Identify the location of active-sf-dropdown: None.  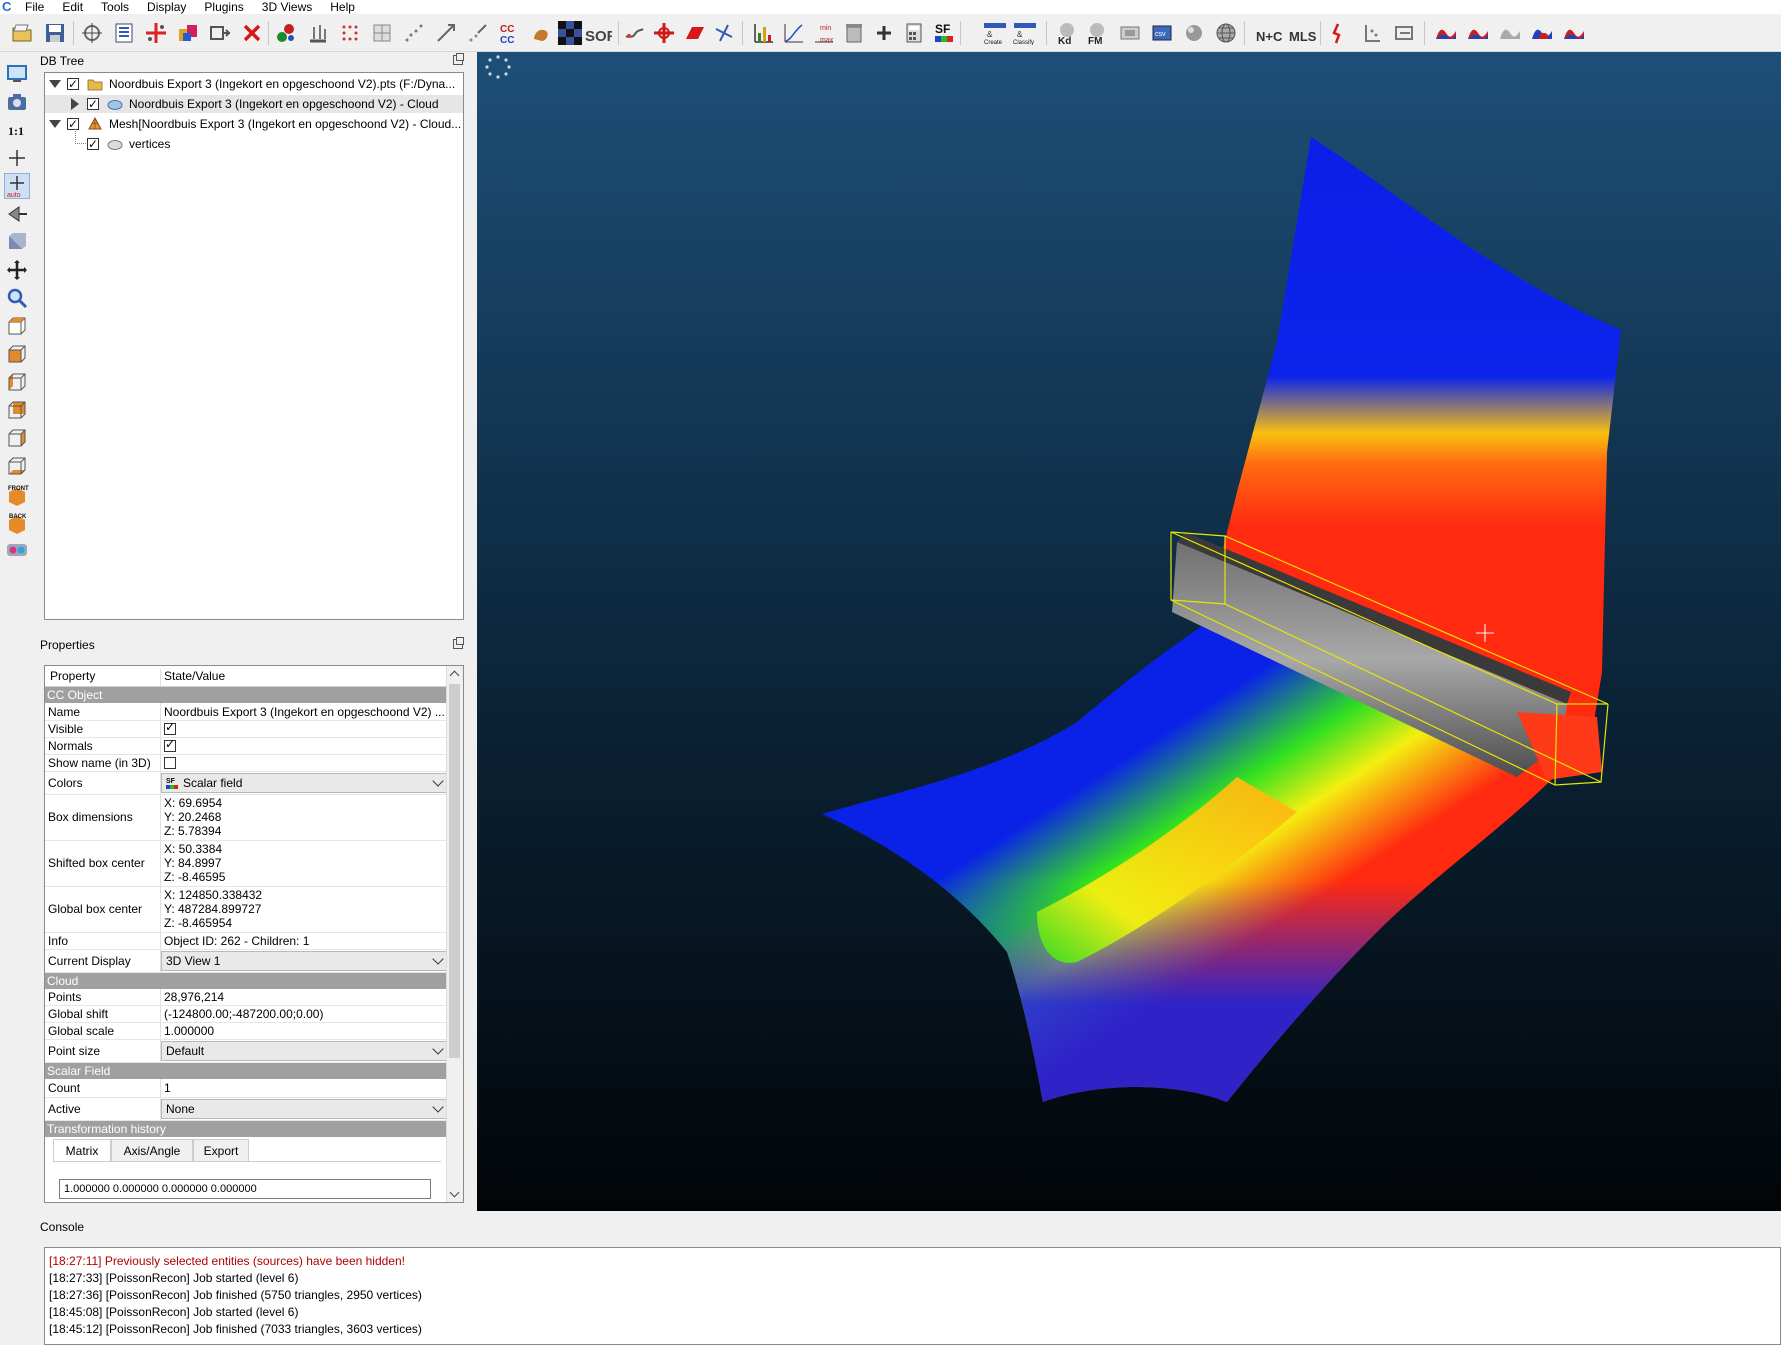
(304, 1109).